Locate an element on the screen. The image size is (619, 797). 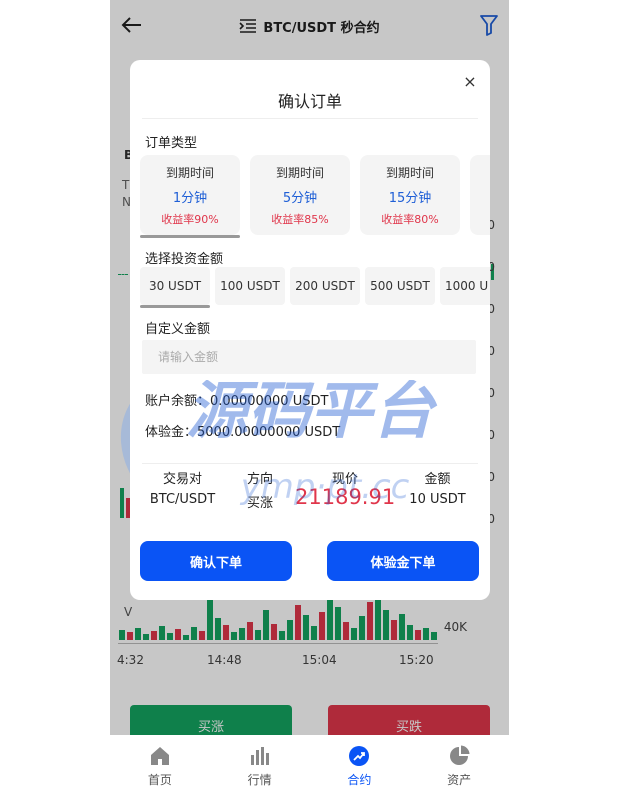
nav-market: 行情 is located at coordinates (260, 766).